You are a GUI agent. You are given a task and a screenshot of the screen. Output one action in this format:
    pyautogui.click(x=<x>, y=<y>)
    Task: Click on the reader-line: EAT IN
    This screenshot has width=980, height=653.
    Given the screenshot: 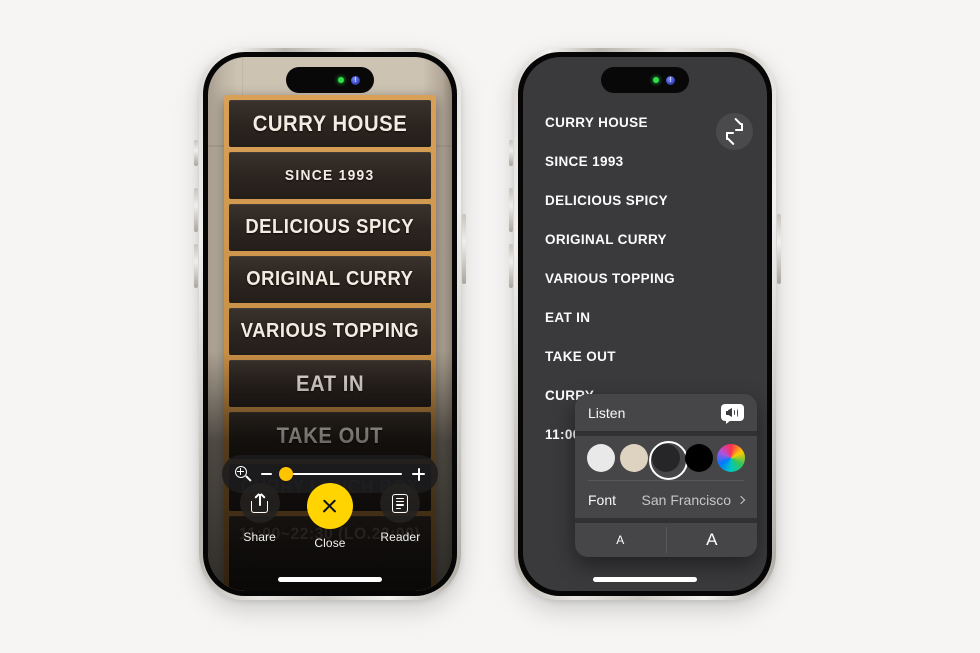 What is the action you would take?
    pyautogui.click(x=647, y=317)
    